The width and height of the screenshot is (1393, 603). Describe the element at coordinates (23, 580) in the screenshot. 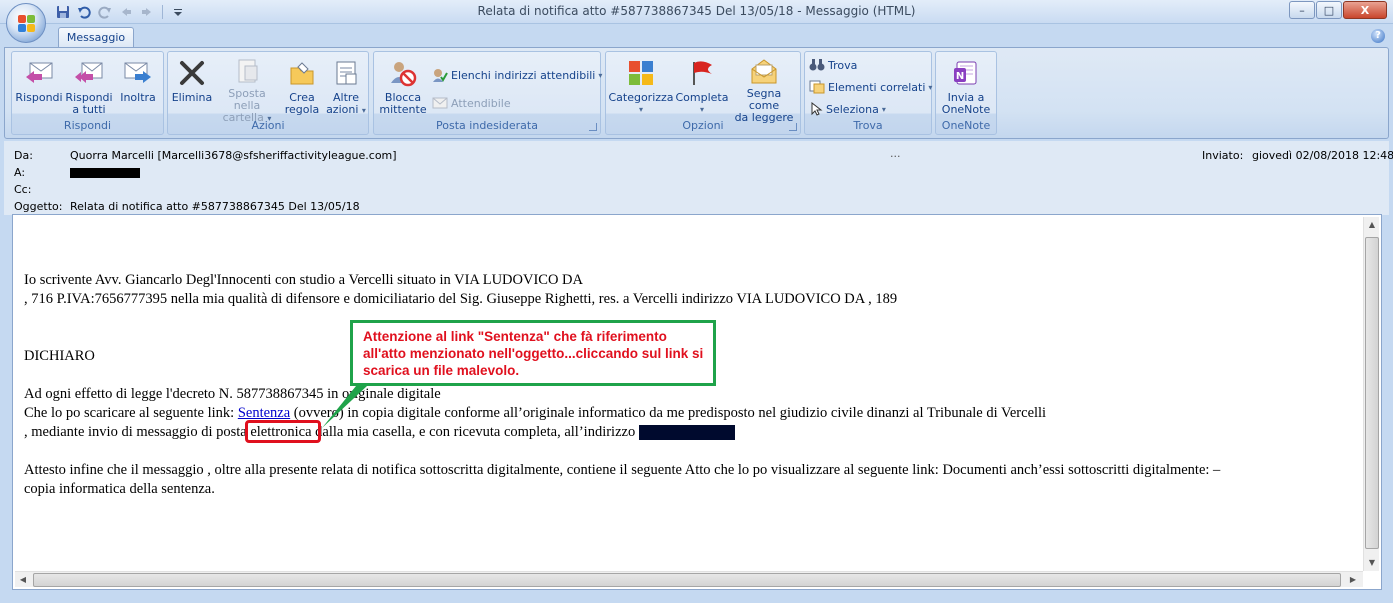

I see `scroll-left-icon: ◀` at that location.